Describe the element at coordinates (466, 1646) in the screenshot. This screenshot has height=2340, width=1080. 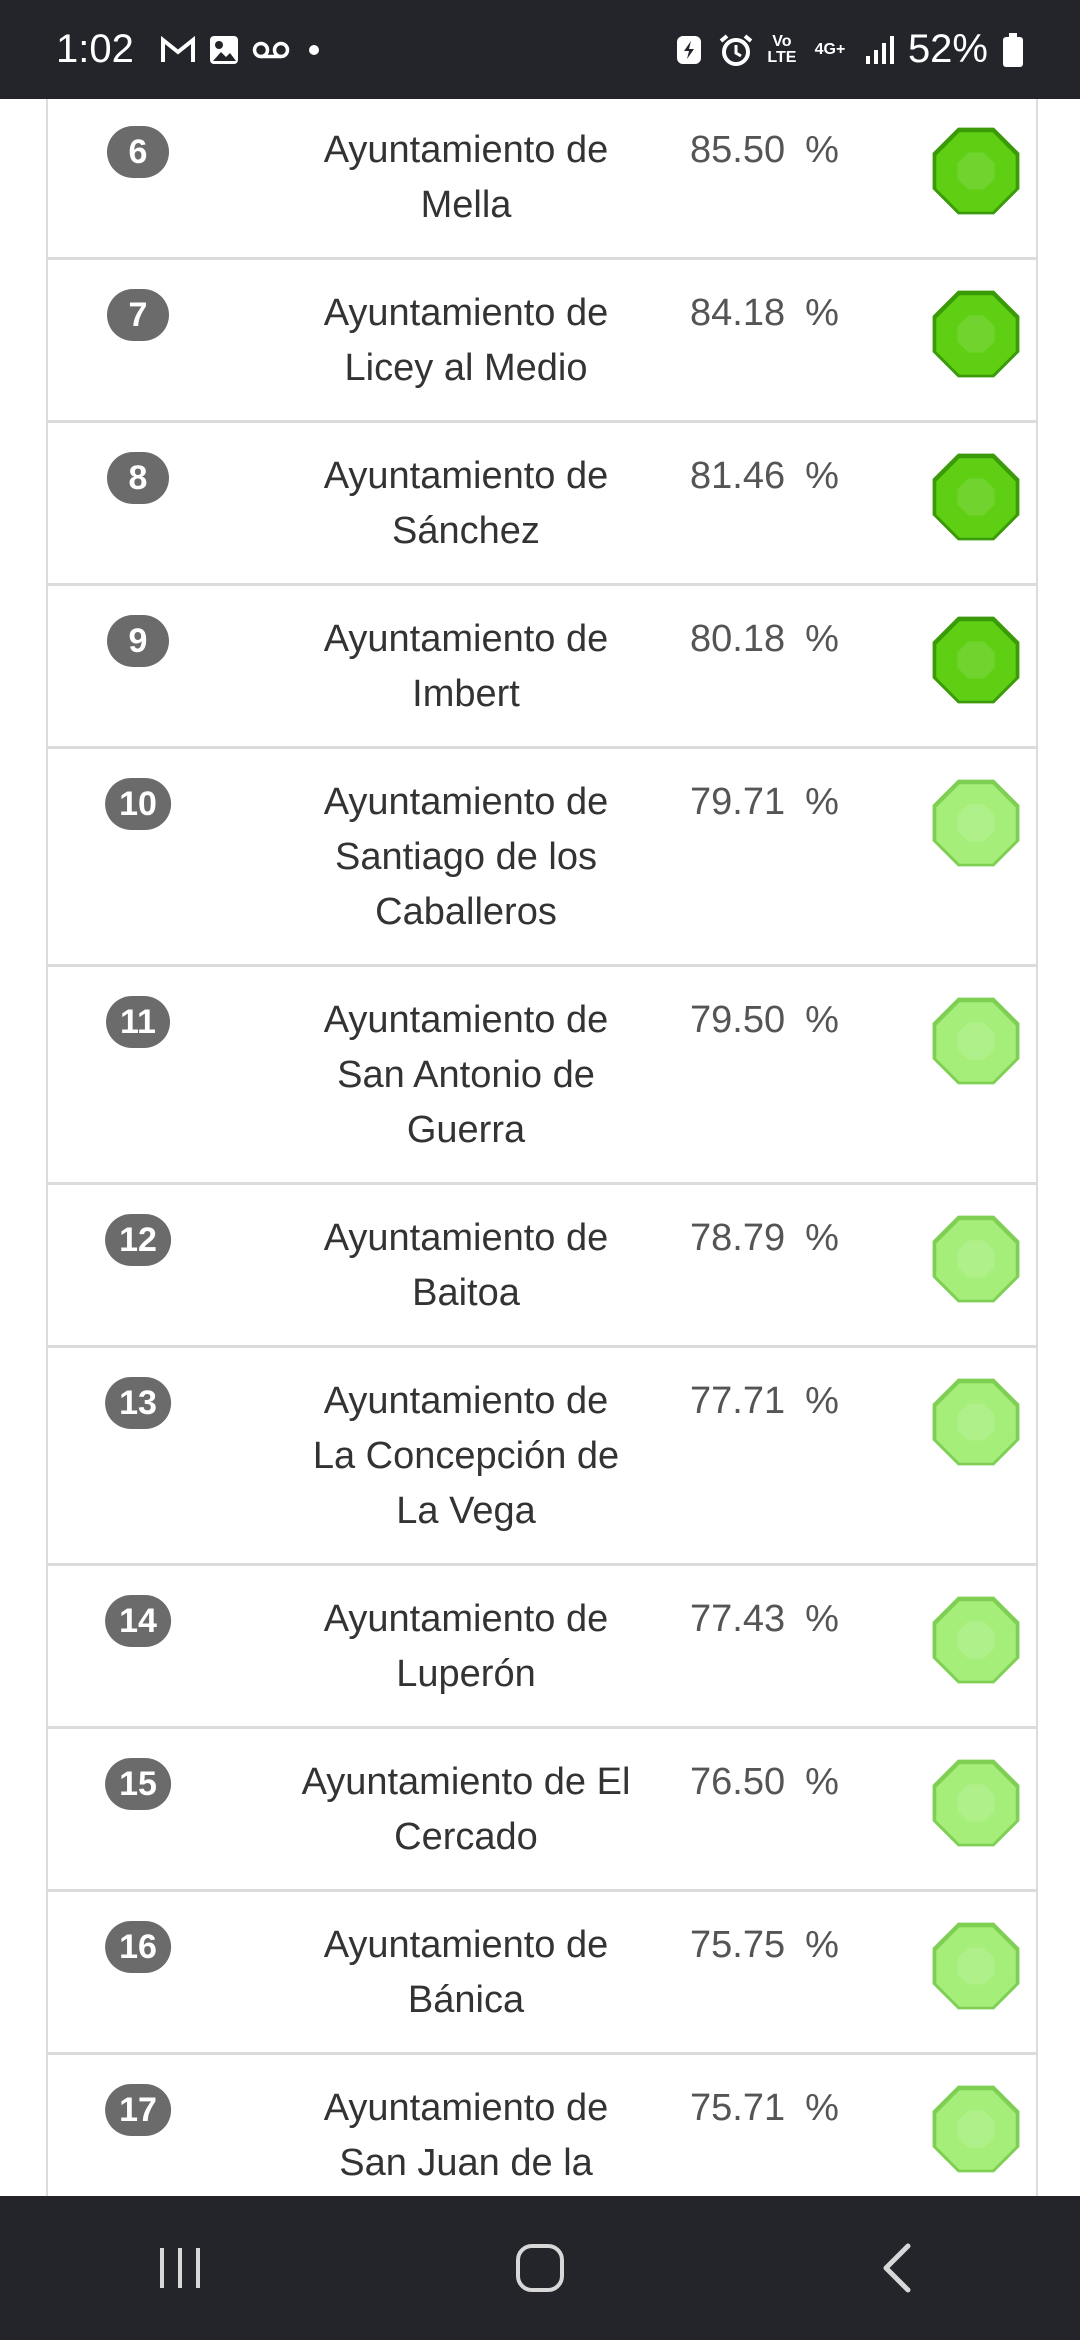
I see `municipality-name: Ayuntamiento de Luperón` at that location.